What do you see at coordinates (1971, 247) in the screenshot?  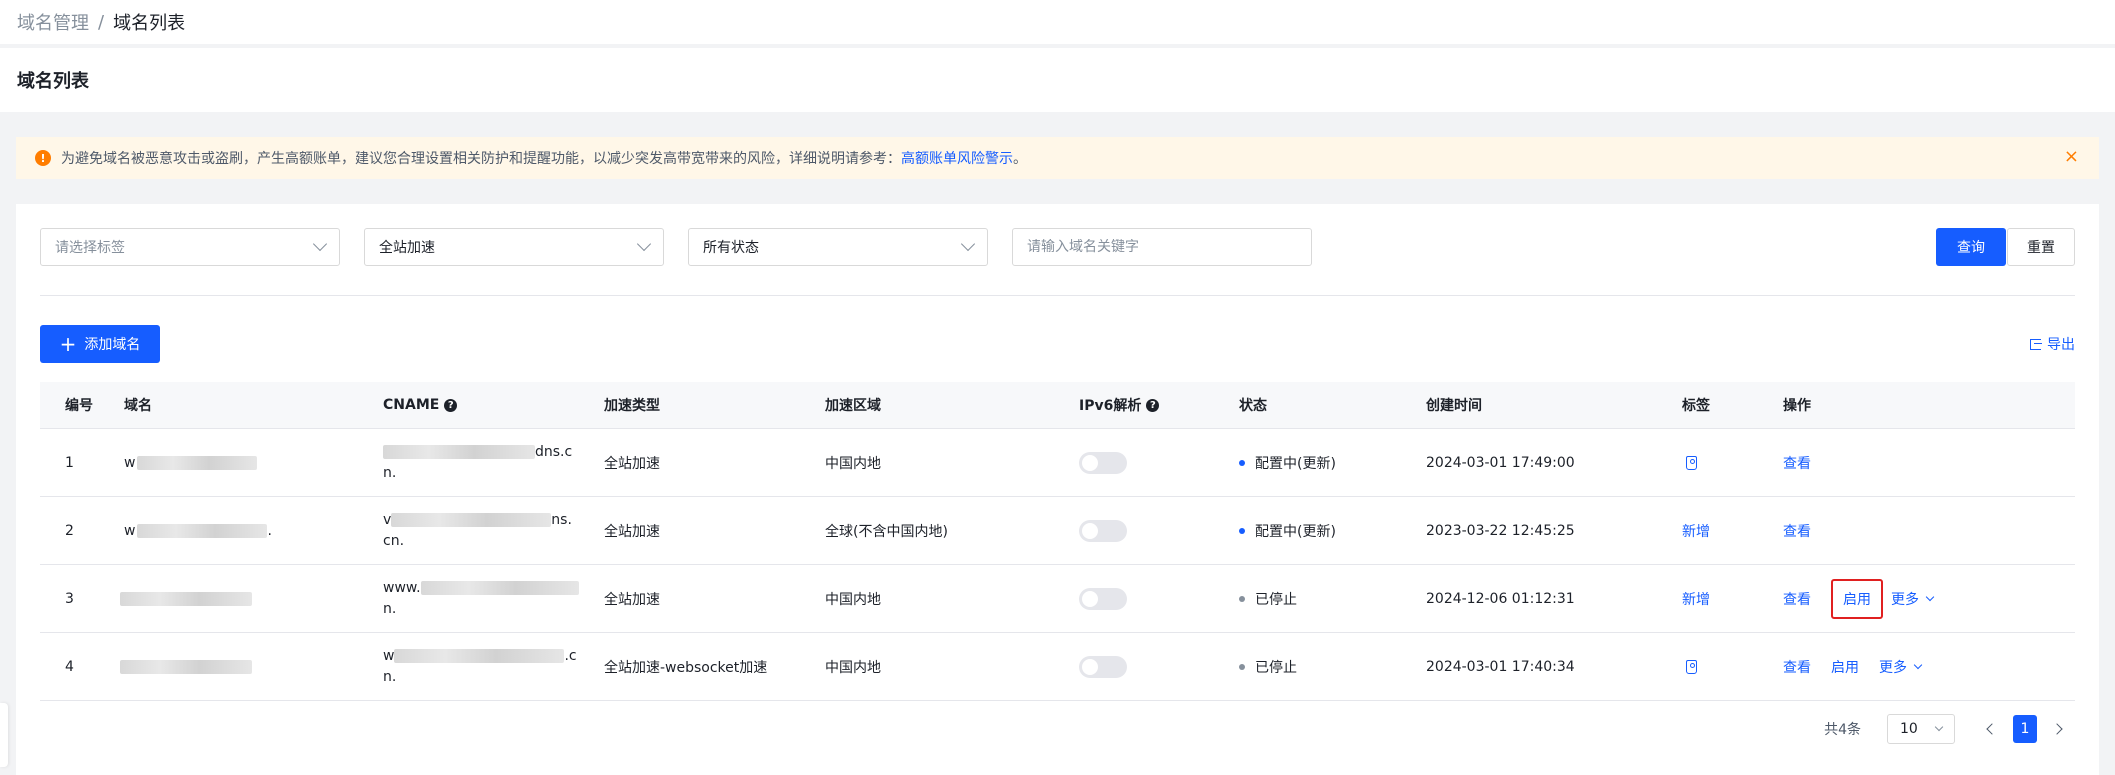 I see `search-button: 查询` at bounding box center [1971, 247].